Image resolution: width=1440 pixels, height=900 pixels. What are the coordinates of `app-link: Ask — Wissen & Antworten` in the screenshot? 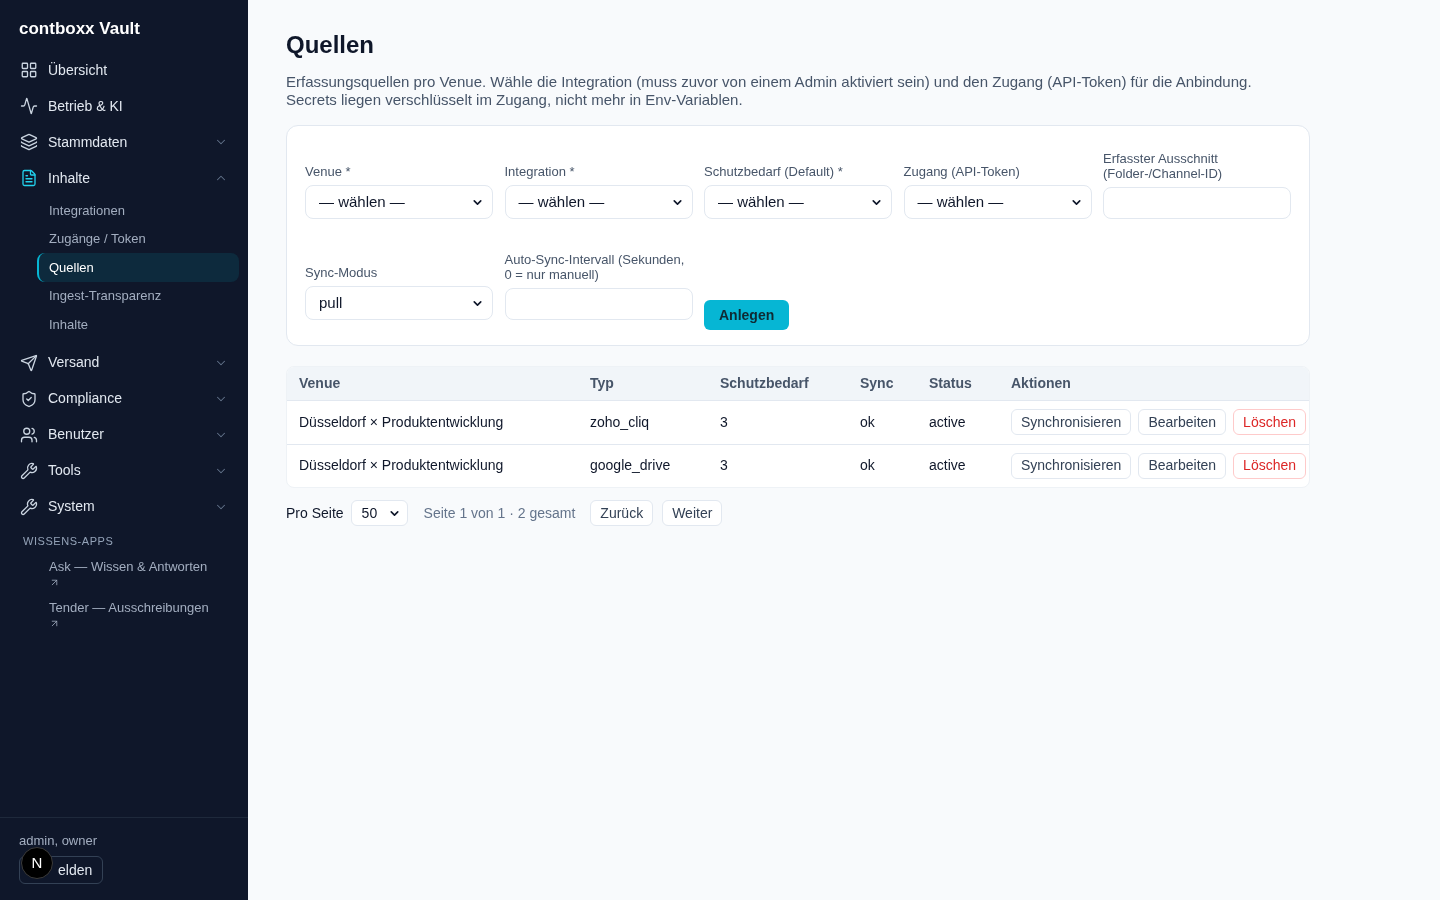 It's located at (138, 573).